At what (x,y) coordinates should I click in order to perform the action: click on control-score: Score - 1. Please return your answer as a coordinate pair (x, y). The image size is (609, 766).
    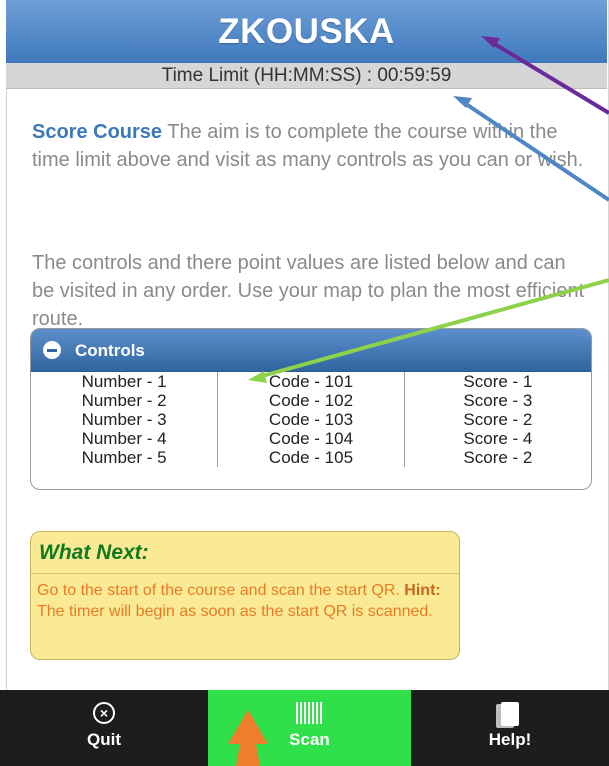
    Looking at the image, I should click on (497, 381).